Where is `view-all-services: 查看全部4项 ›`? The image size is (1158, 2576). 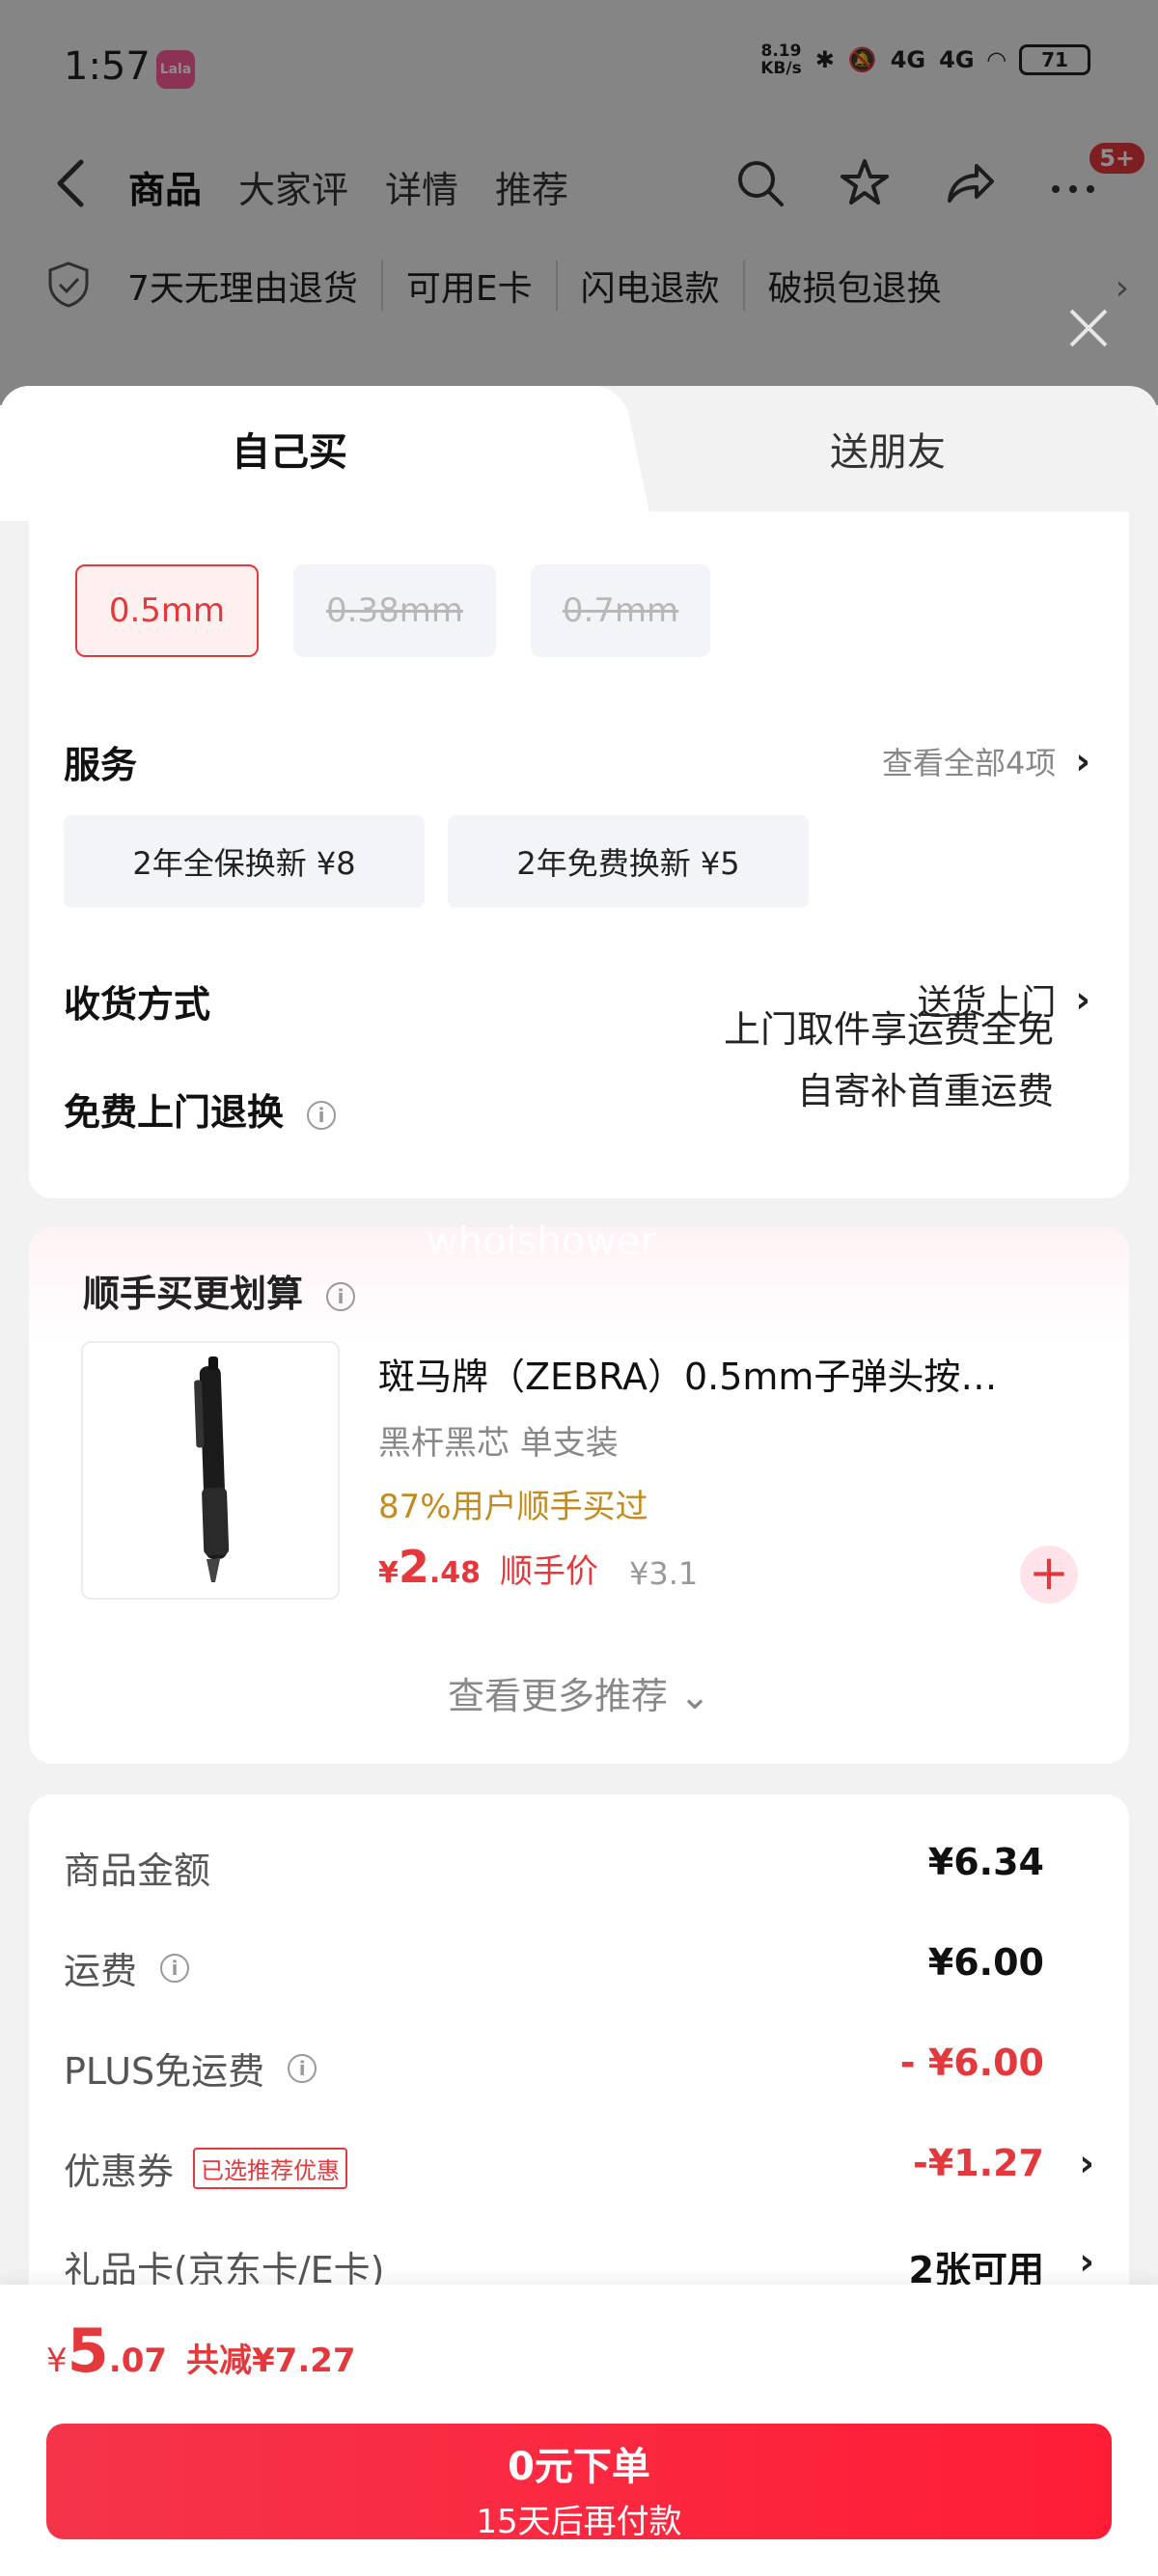
view-all-services: 查看全部4项 › is located at coordinates (986, 761).